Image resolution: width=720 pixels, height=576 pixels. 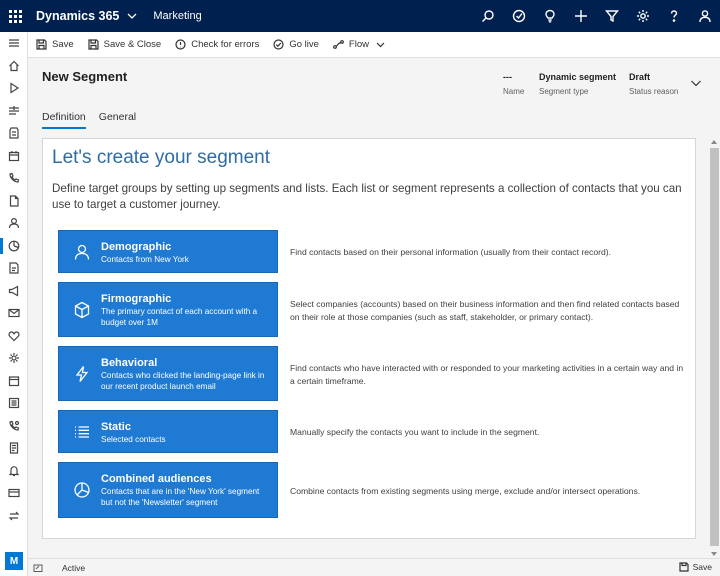 I want to click on checkmark-circle-icon, so click(x=278, y=44).